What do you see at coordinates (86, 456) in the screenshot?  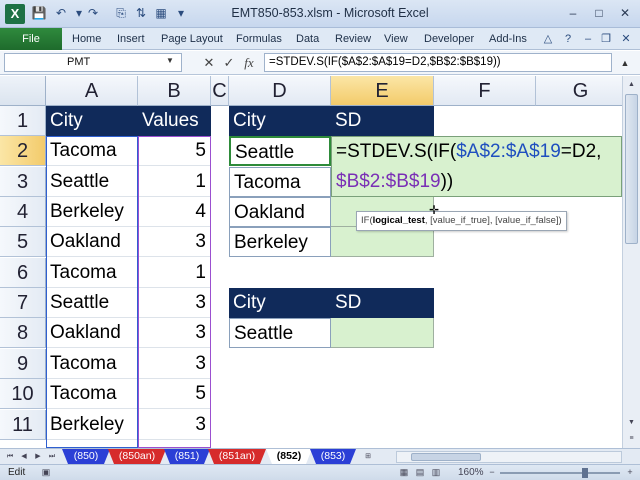 I see `sheet-tab: (850)` at bounding box center [86, 456].